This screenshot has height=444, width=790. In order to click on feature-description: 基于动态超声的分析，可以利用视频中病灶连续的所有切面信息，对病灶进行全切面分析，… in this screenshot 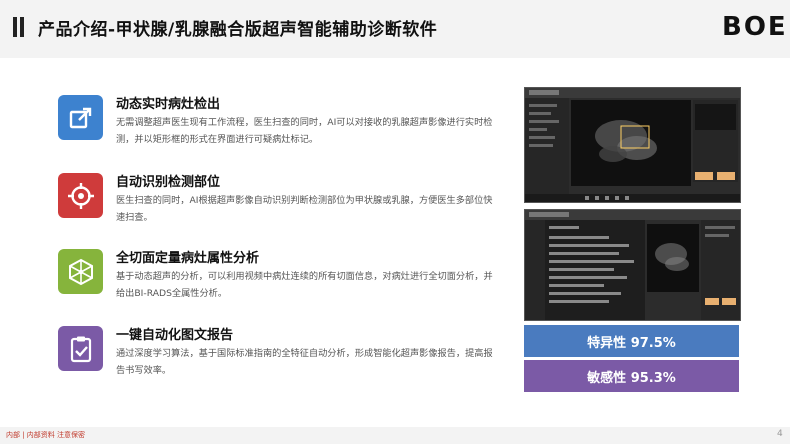, I will do `click(304, 285)`.